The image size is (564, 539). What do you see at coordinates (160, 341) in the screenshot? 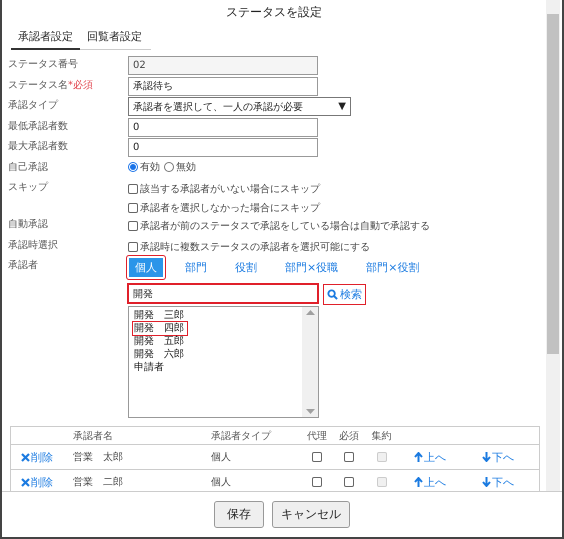
I see `list-item: 開発 五郎` at bounding box center [160, 341].